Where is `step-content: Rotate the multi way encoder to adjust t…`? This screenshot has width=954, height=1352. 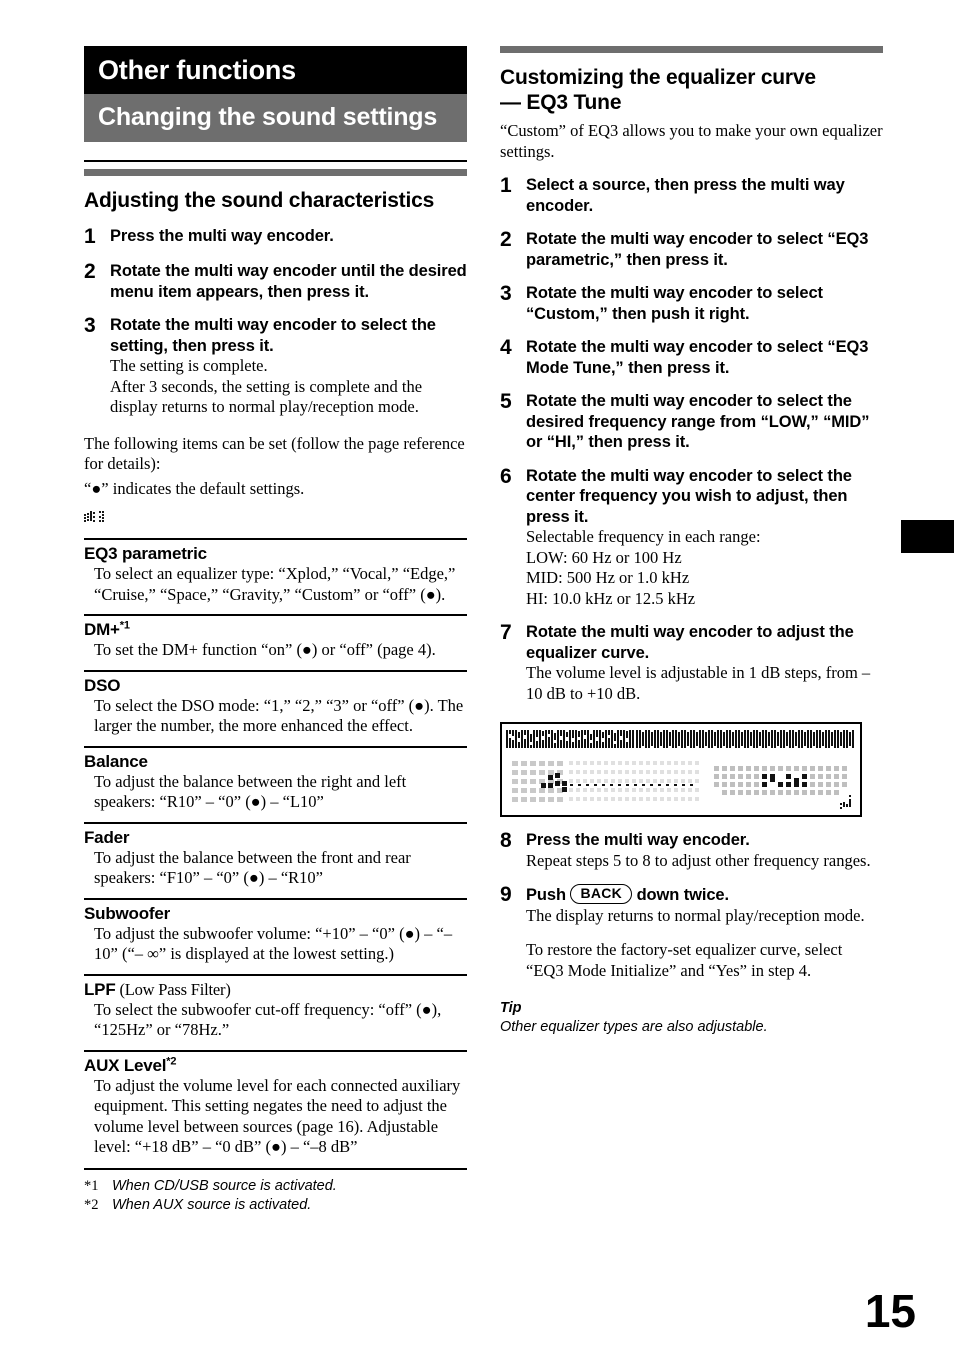
step-content: Rotate the multi way encoder to adjust t… is located at coordinates (704, 663).